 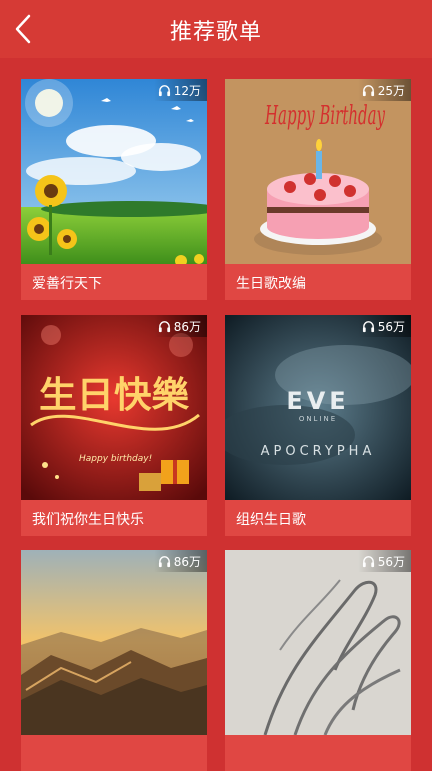 I want to click on cover-text: EVE, so click(x=317, y=401).